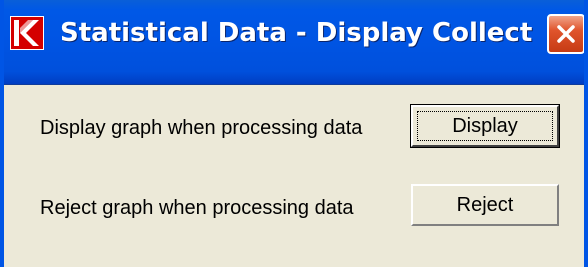 This screenshot has height=267, width=588. I want to click on reject-button: Reject, so click(485, 205).